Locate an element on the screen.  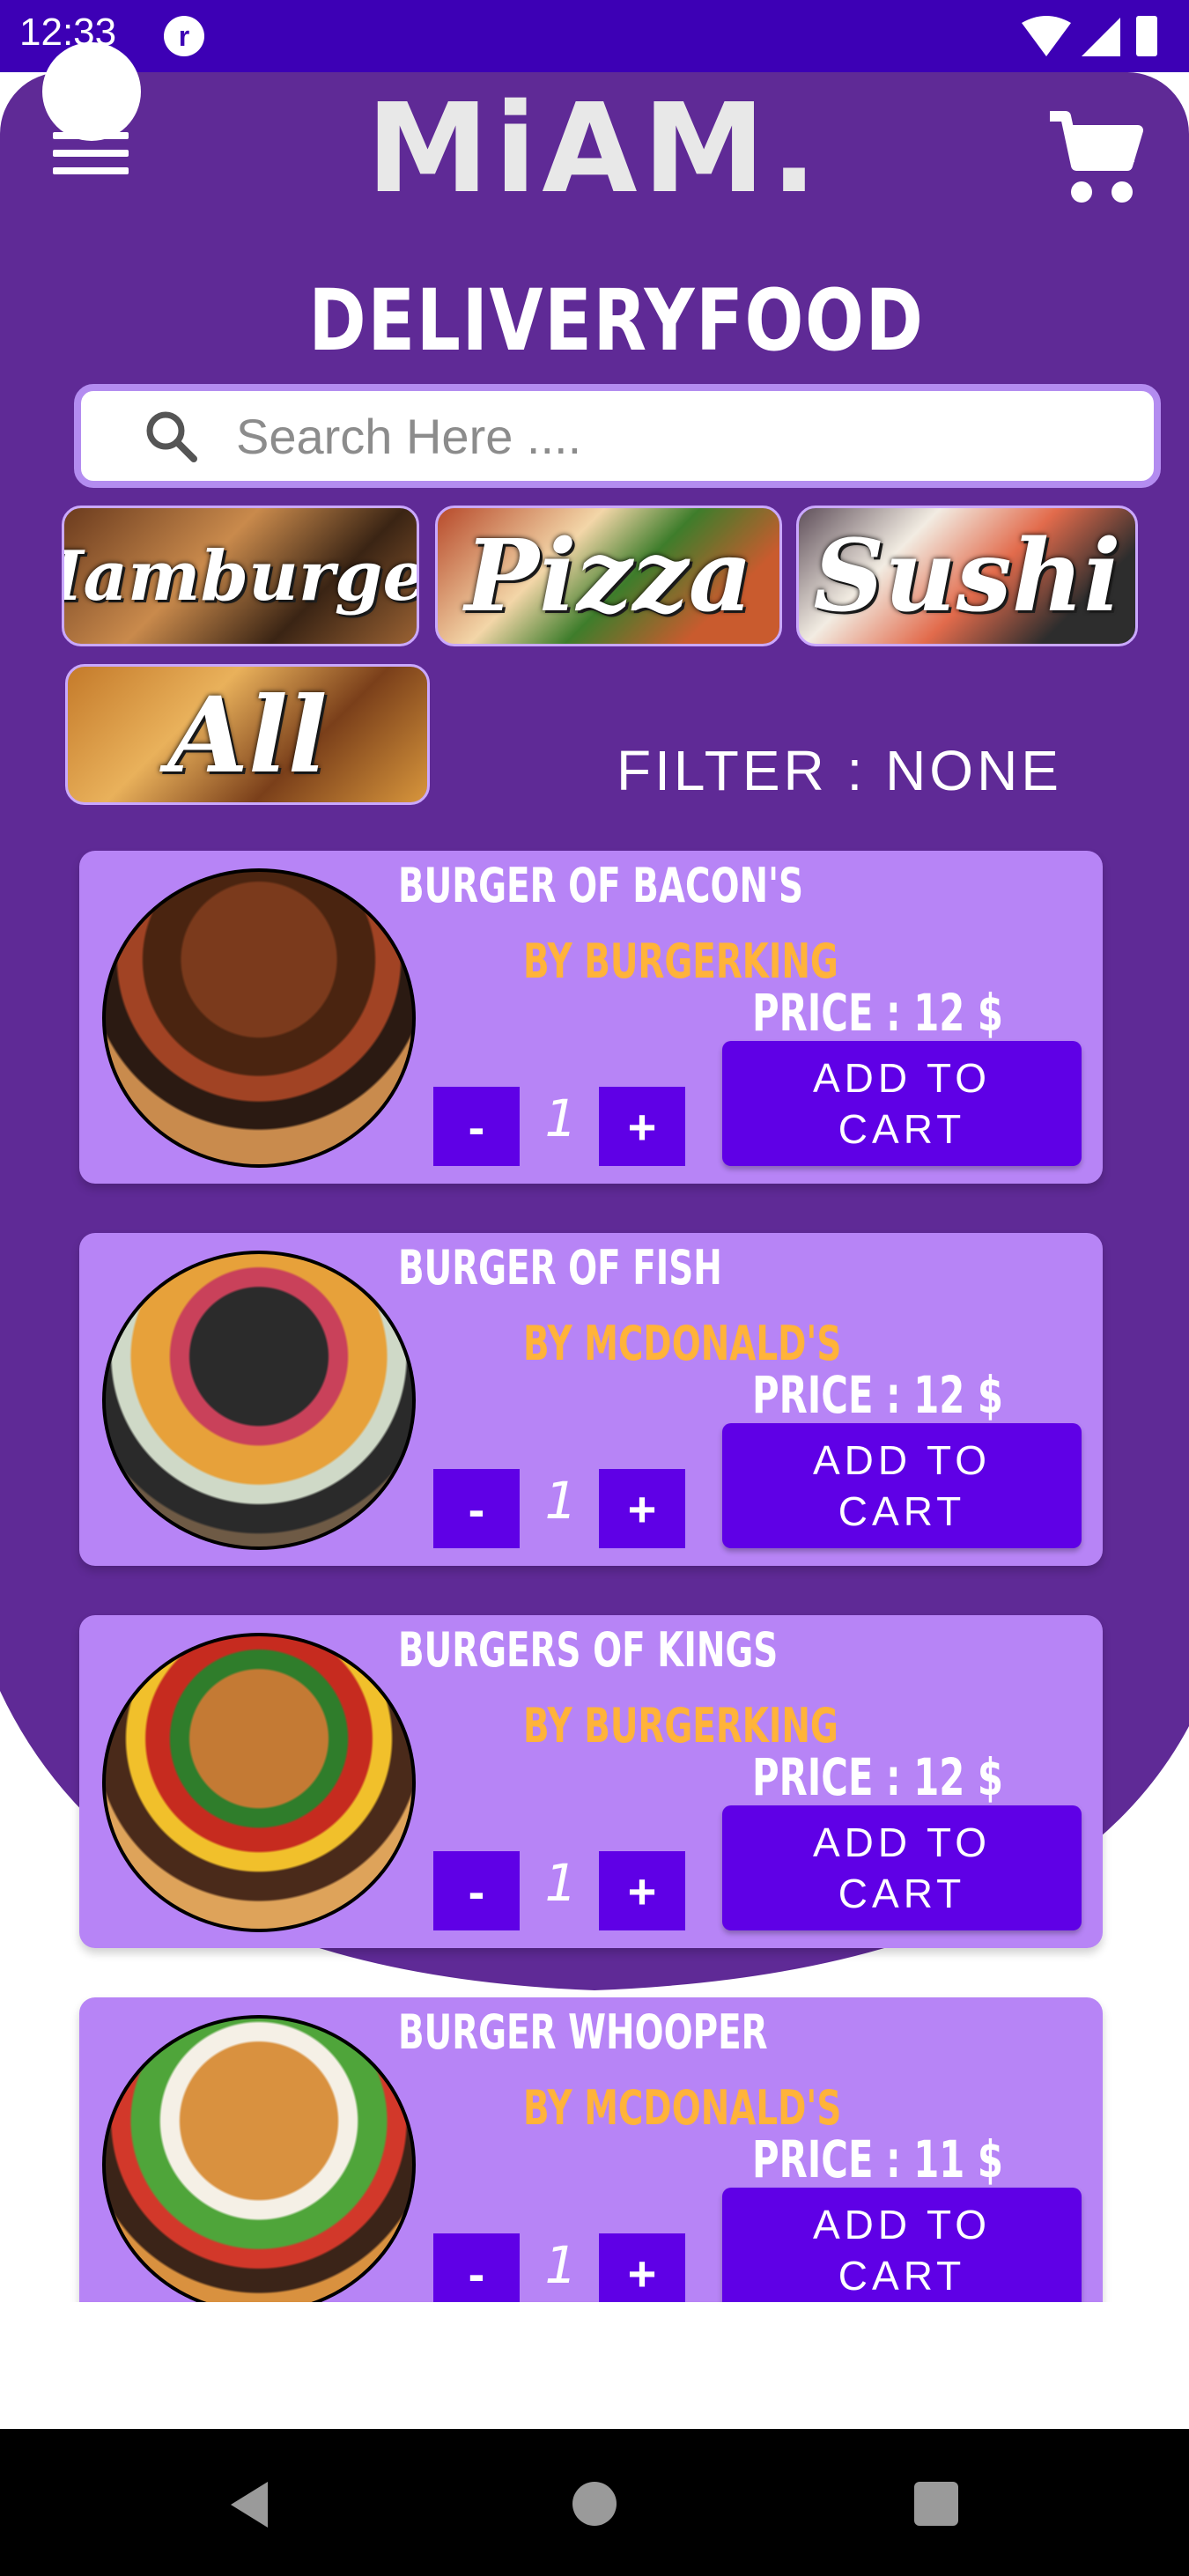
system-status-icons is located at coordinates (1089, 36).